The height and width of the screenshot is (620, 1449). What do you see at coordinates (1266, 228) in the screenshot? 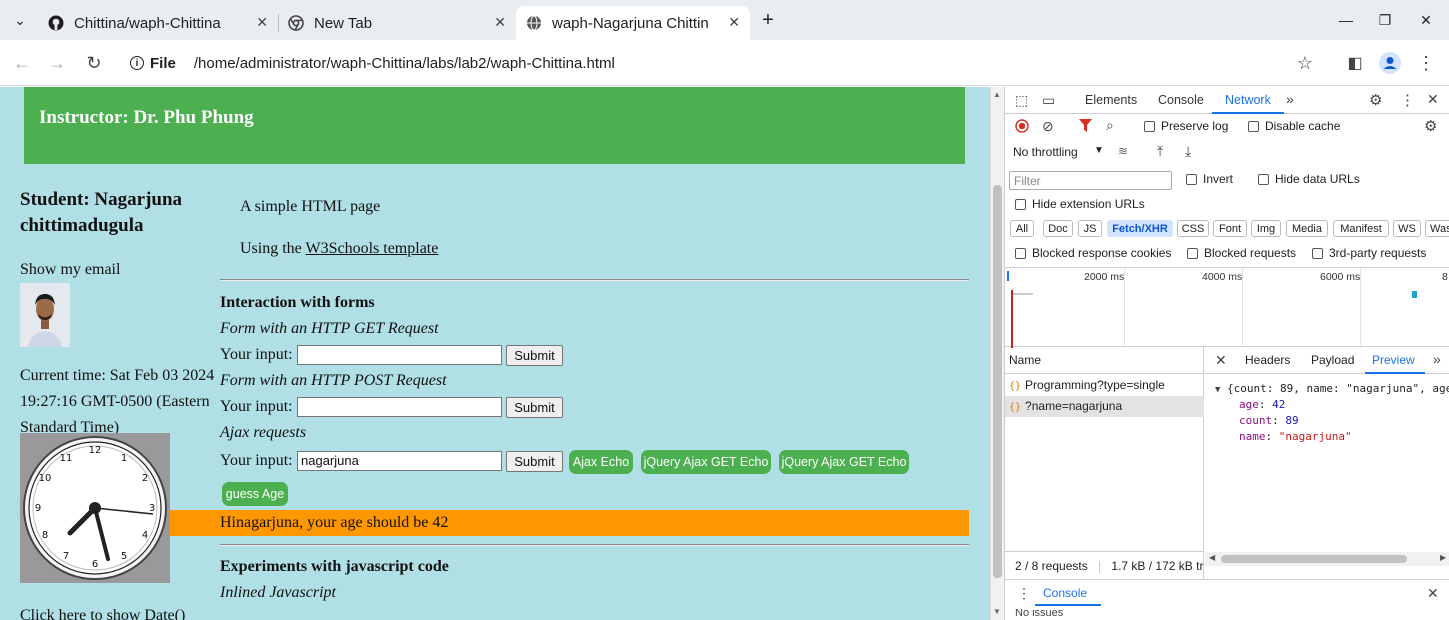
I see `filter-img: Img` at bounding box center [1266, 228].